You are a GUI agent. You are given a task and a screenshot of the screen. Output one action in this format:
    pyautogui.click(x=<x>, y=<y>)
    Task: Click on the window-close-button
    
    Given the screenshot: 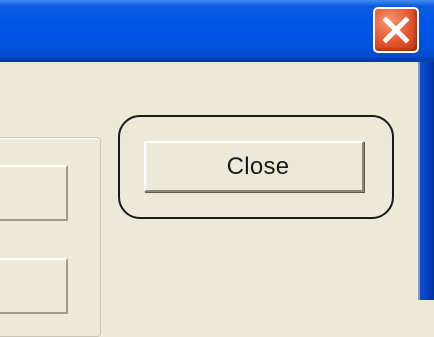 What is the action you would take?
    pyautogui.click(x=396, y=30)
    